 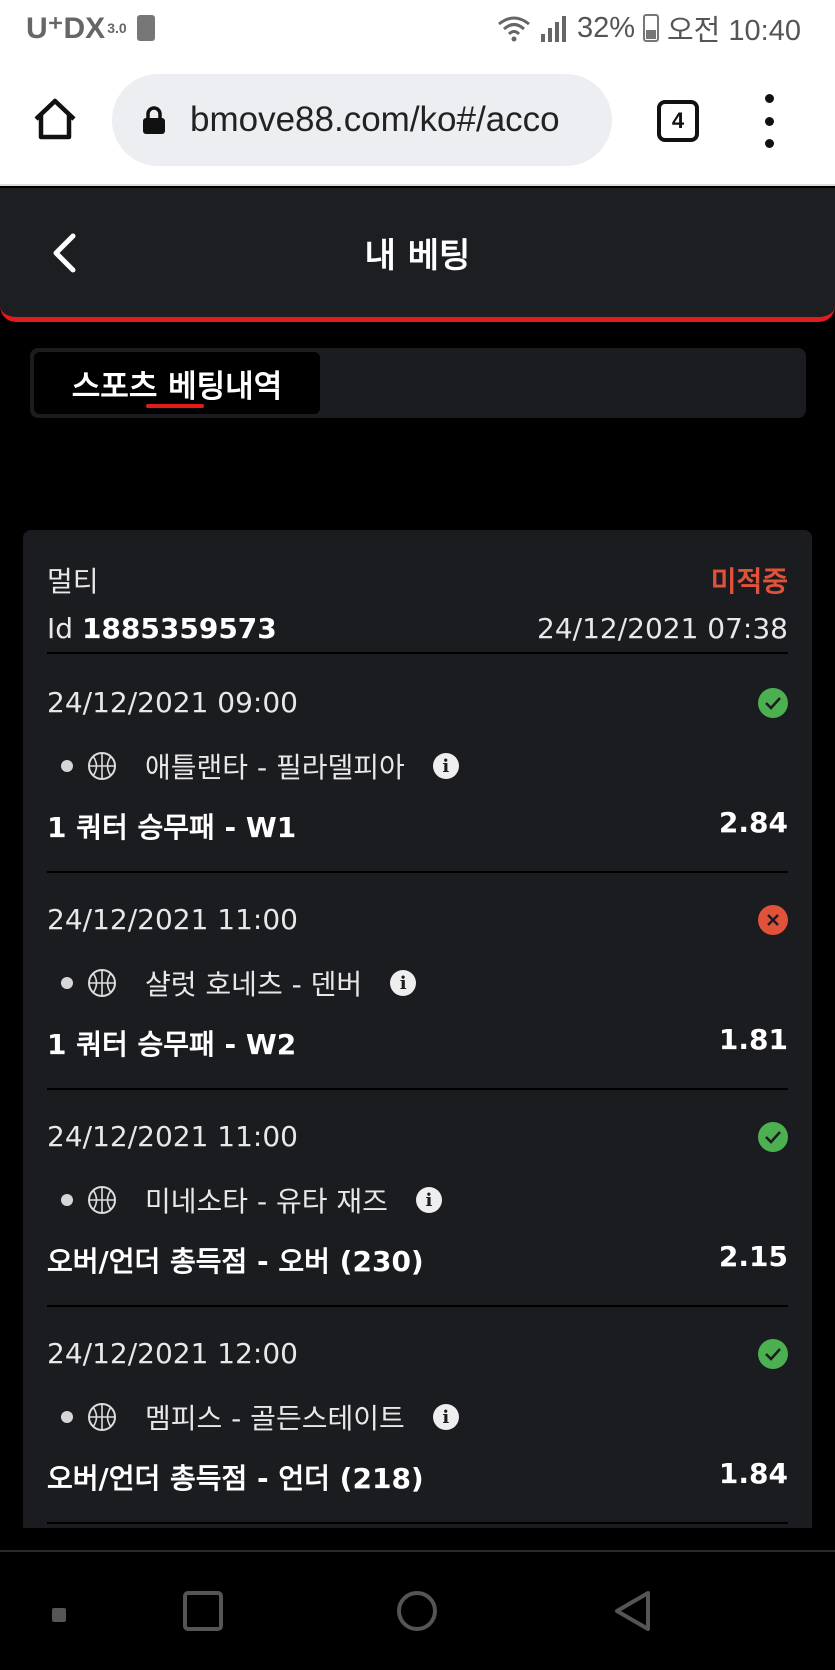 I want to click on selection-match-row: 멤피스 - 골든스테이트 i, so click(x=260, y=1417).